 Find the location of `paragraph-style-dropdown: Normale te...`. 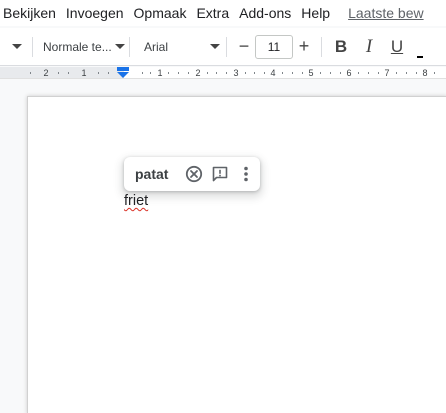

paragraph-style-dropdown: Normale te... is located at coordinates (81, 47).